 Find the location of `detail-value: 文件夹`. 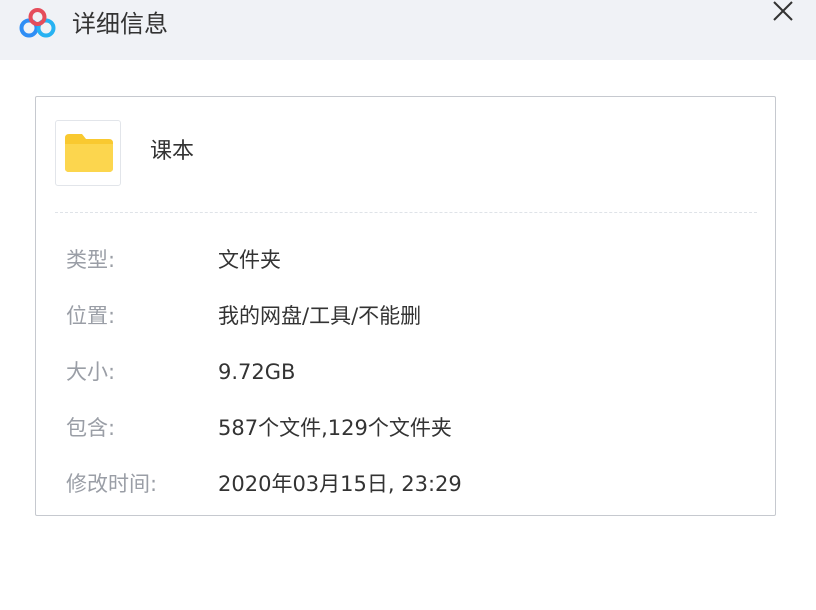

detail-value: 文件夹 is located at coordinates (249, 260).